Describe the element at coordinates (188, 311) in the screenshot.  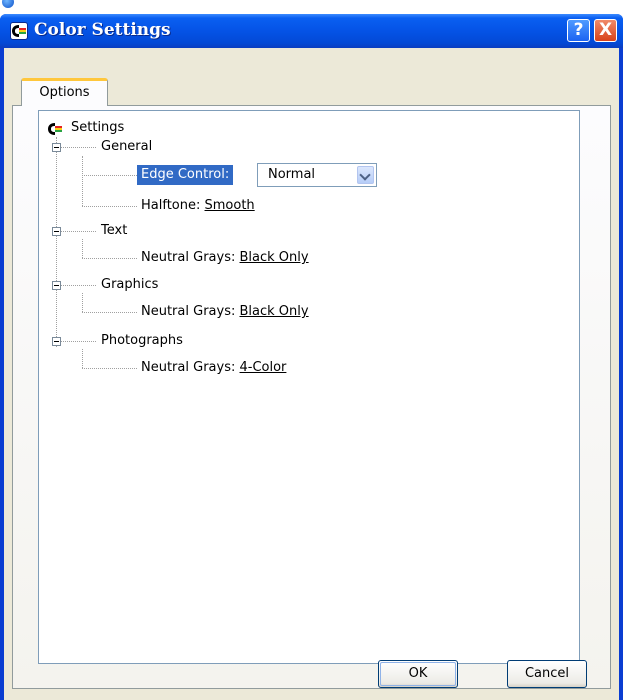
I see `graphics-neutral-grays-label: Neutral Grays:` at that location.